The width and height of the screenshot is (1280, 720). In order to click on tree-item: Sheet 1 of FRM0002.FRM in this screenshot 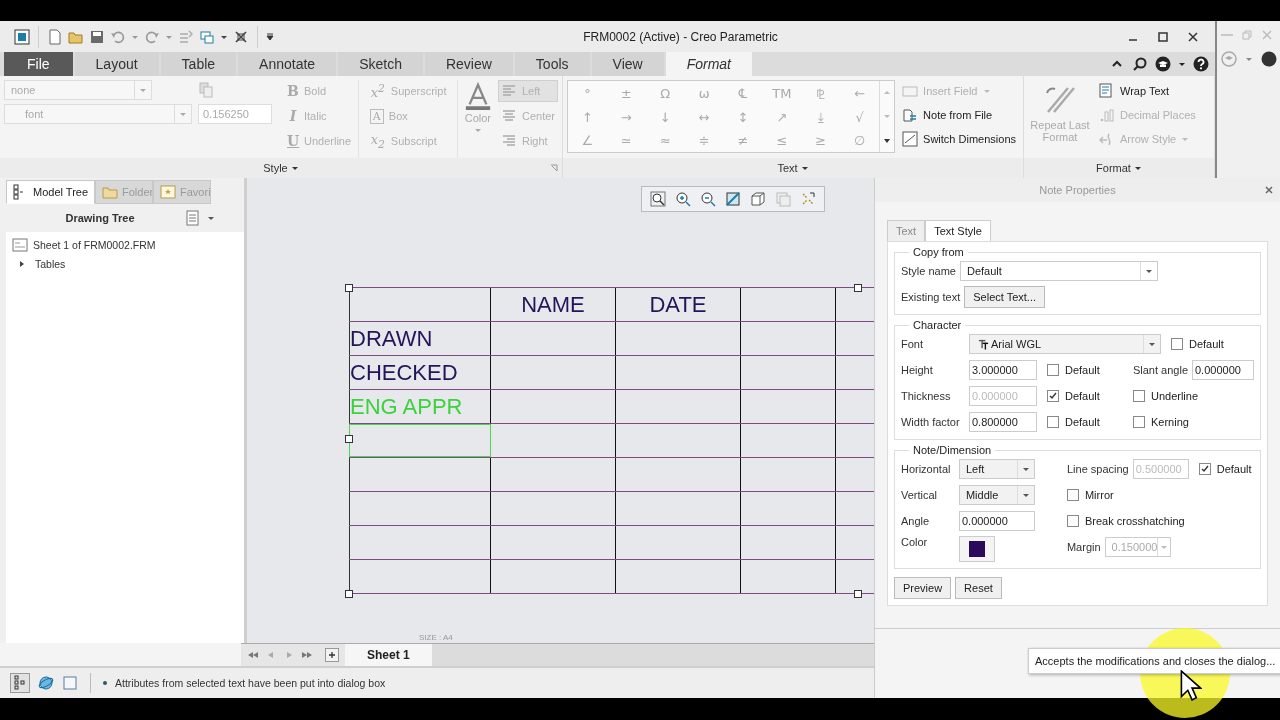, I will do `click(125, 244)`.